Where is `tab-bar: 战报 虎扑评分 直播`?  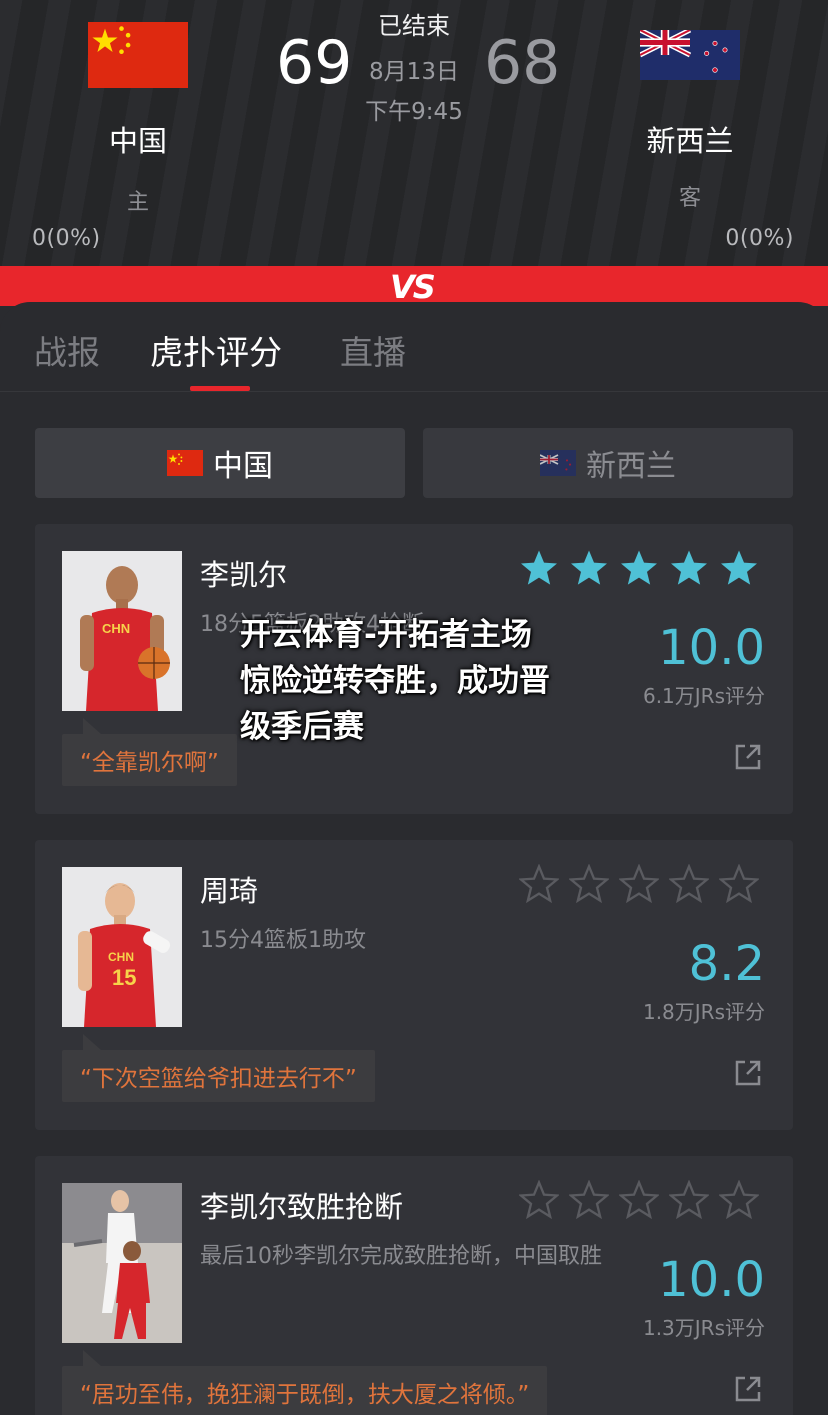
tab-bar: 战报 虎扑评分 直播 is located at coordinates (414, 347).